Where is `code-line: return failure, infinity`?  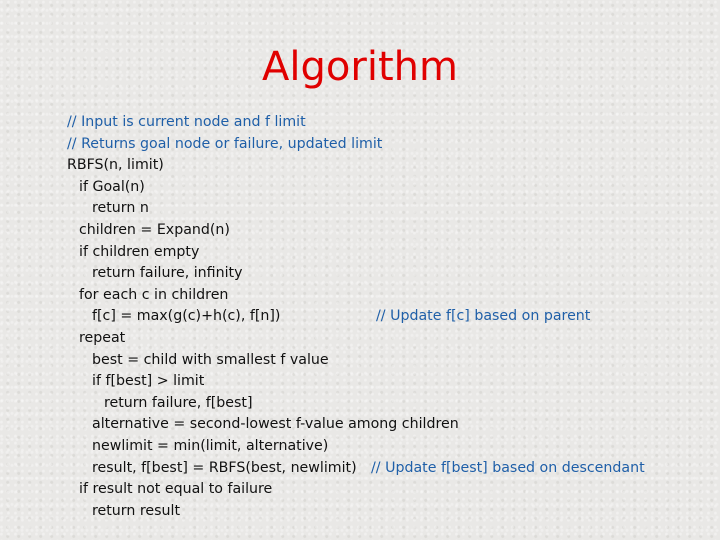 code-line: return failure, infinity is located at coordinates (167, 273).